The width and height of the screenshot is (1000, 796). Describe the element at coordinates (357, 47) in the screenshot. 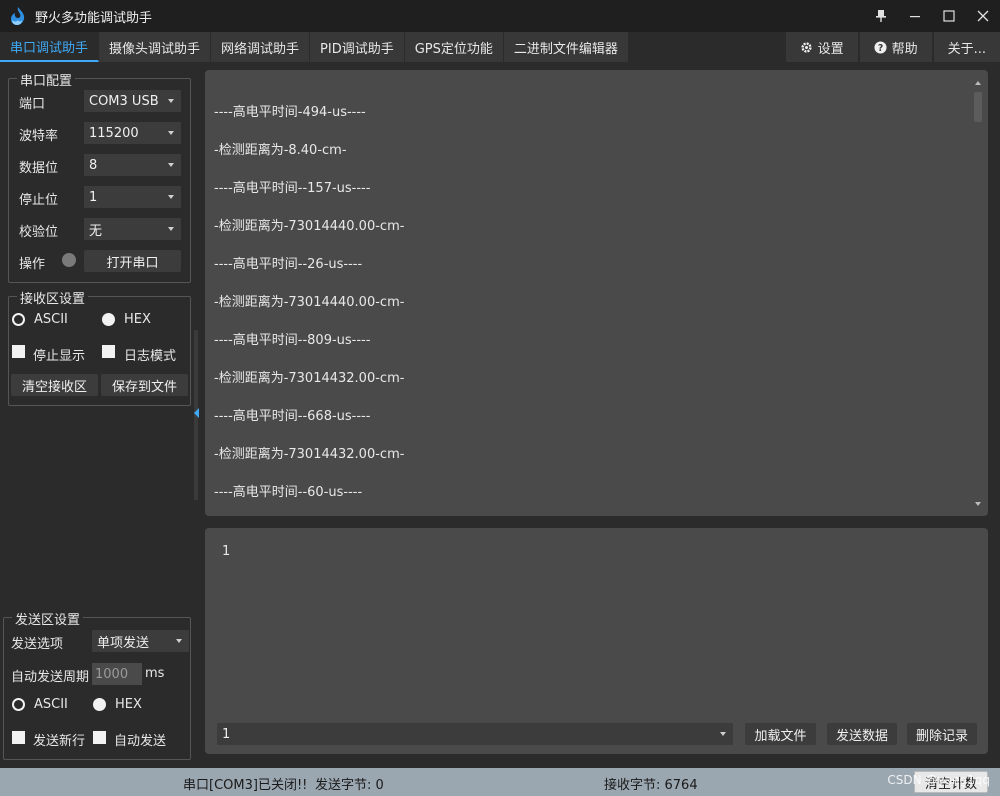

I see `tab-pid-debug: PID调试助手` at that location.